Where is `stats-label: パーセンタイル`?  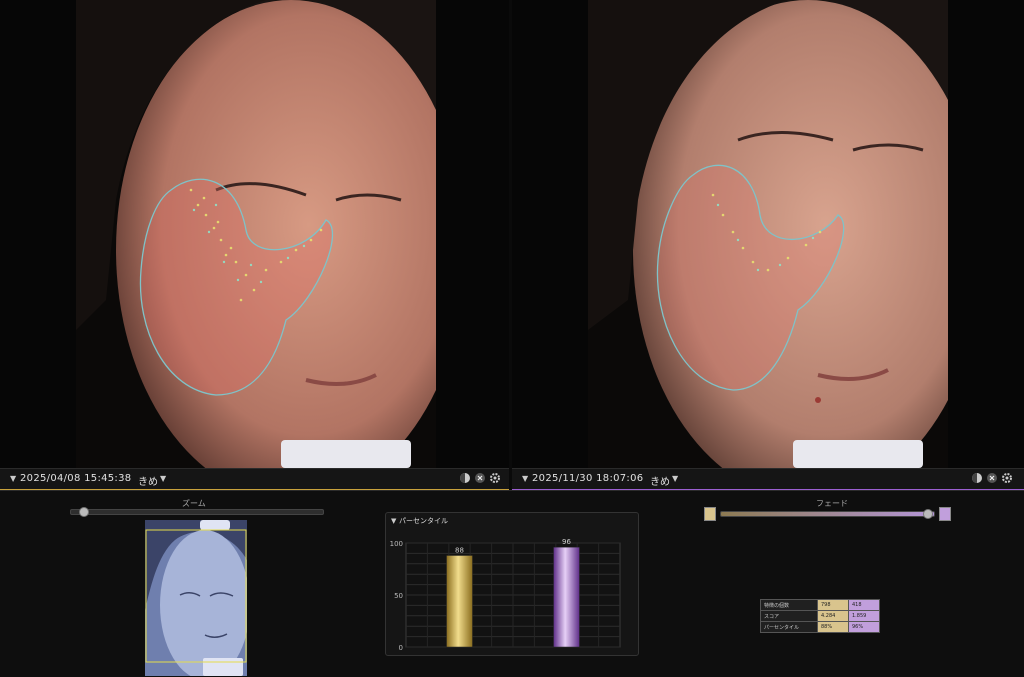
stats-label: パーセンタイル is located at coordinates (789, 627).